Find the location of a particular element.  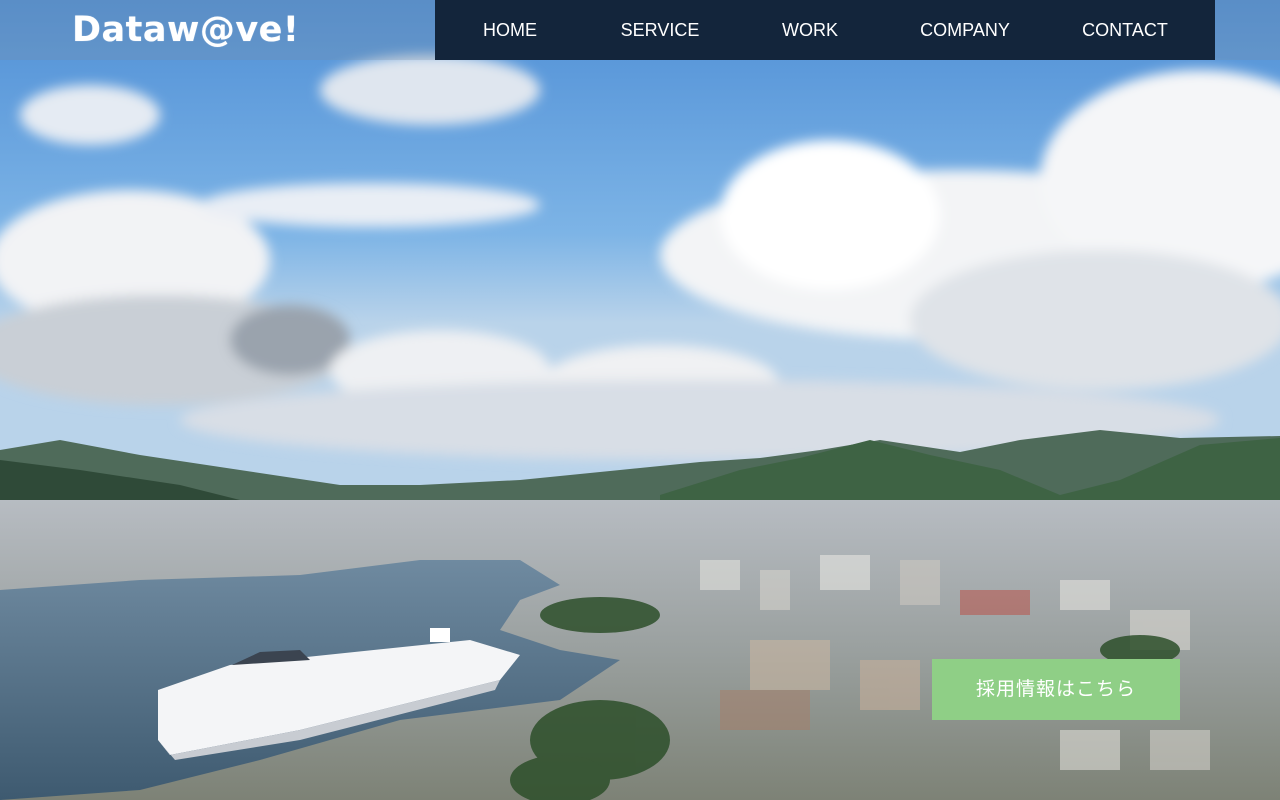

main-nav: HOME SERVICE WORK COMPANY CONTACT is located at coordinates (825, 30).